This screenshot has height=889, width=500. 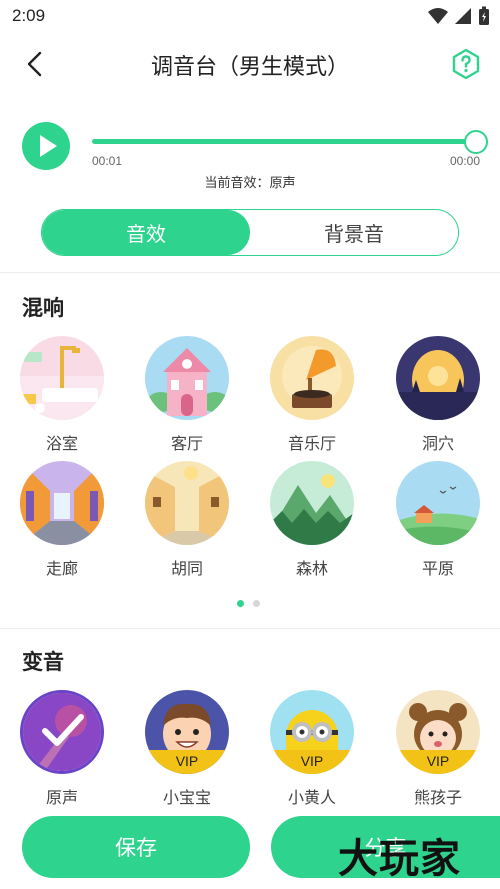 What do you see at coordinates (249, 67) in the screenshot?
I see `page-title: 调音台（男生模式）` at bounding box center [249, 67].